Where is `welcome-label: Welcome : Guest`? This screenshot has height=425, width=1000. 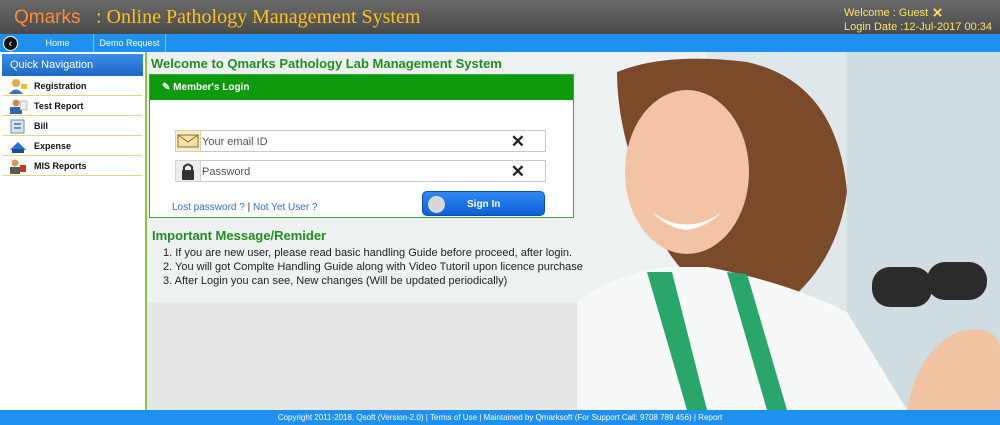
welcome-label: Welcome : Guest is located at coordinates (886, 13).